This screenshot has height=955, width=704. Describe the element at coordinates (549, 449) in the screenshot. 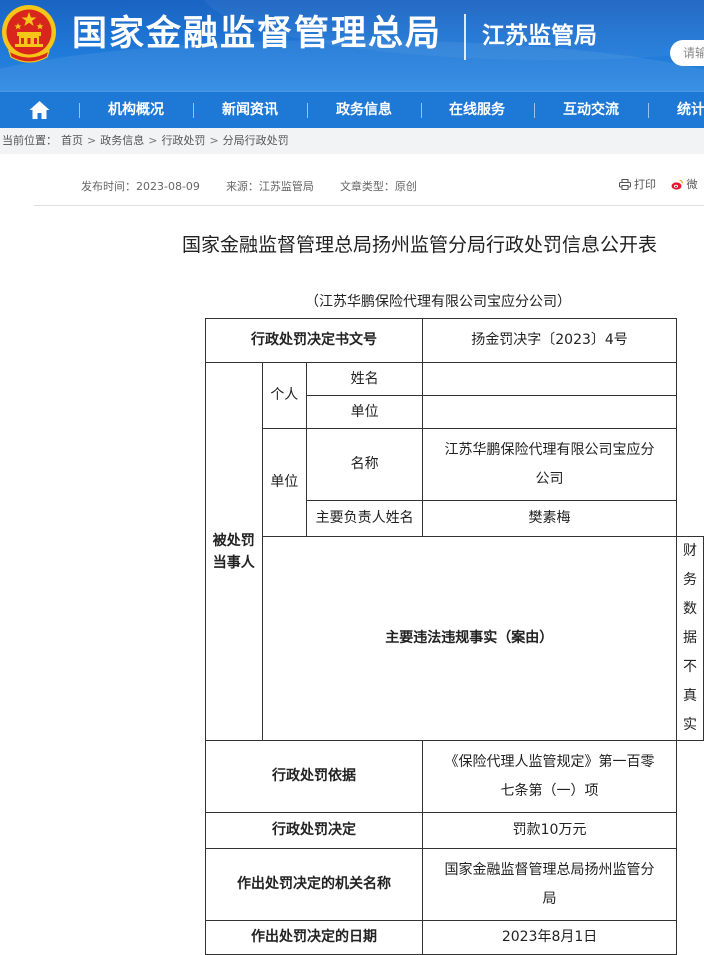

I see `entity-name-line: 江苏华鹏保险代理有限公司宝应分` at that location.